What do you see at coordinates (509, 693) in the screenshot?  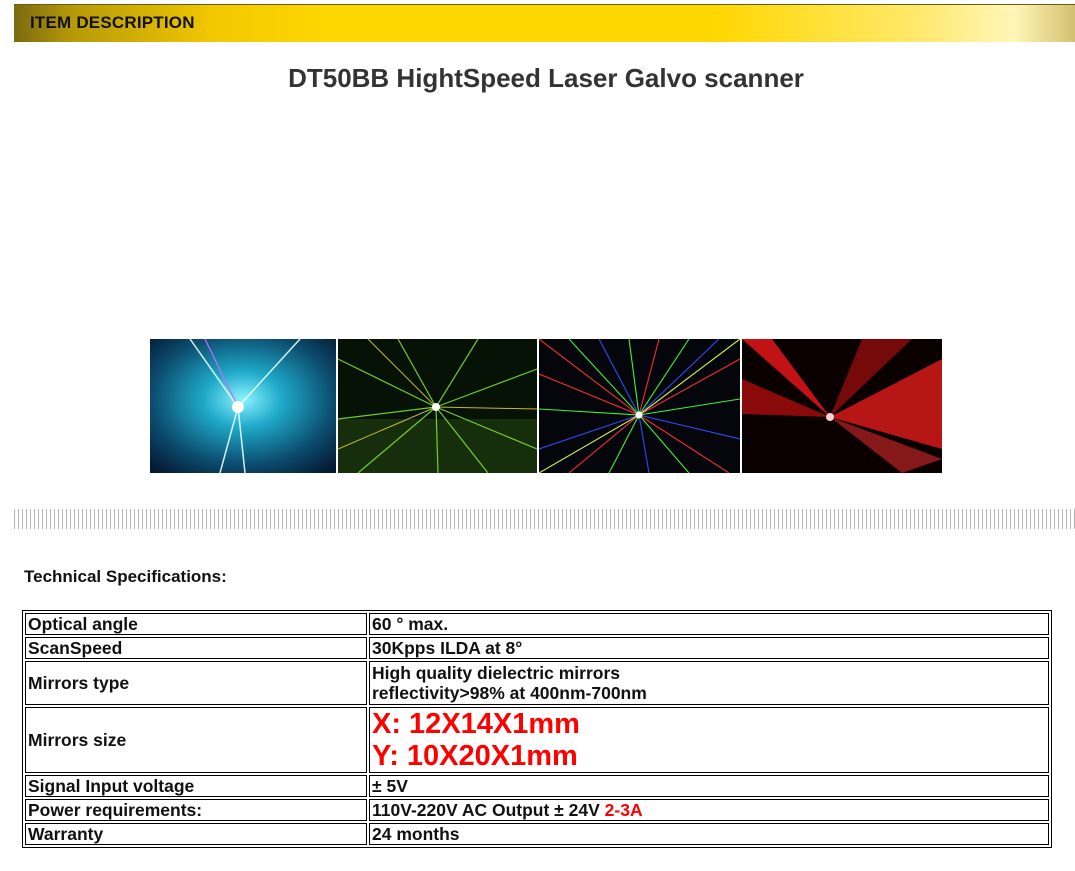 I see `mirrors-type-line2: reflectivity>98% at 400nm-700nm` at bounding box center [509, 693].